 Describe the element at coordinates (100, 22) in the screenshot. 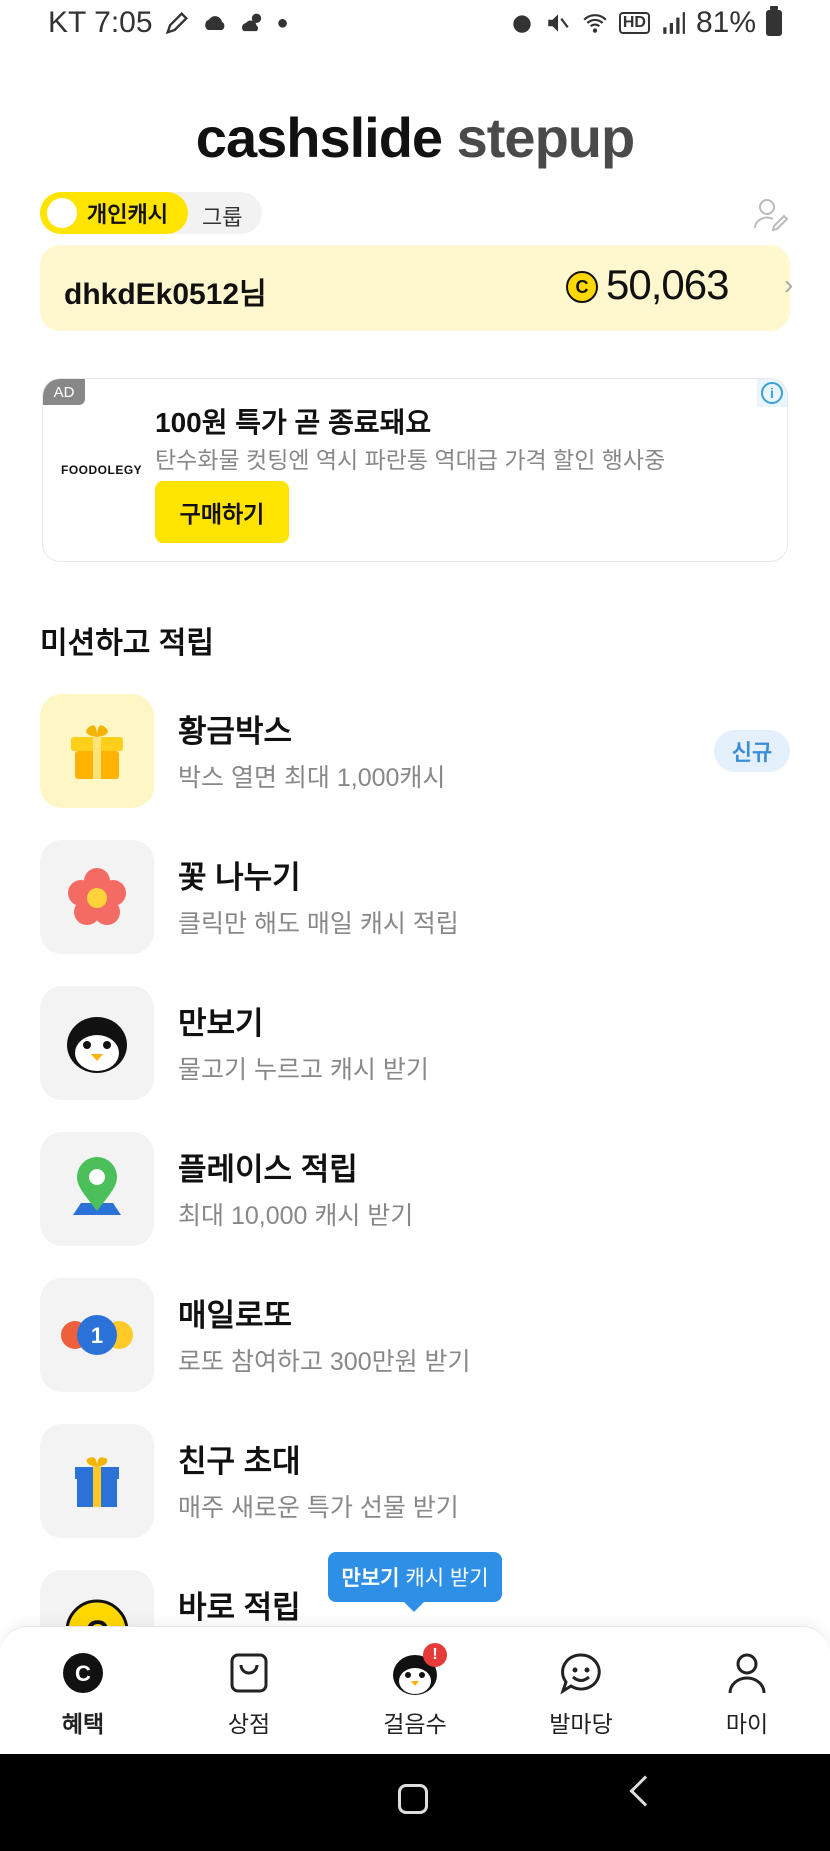

I see `carrier-time: KT 7:05` at that location.